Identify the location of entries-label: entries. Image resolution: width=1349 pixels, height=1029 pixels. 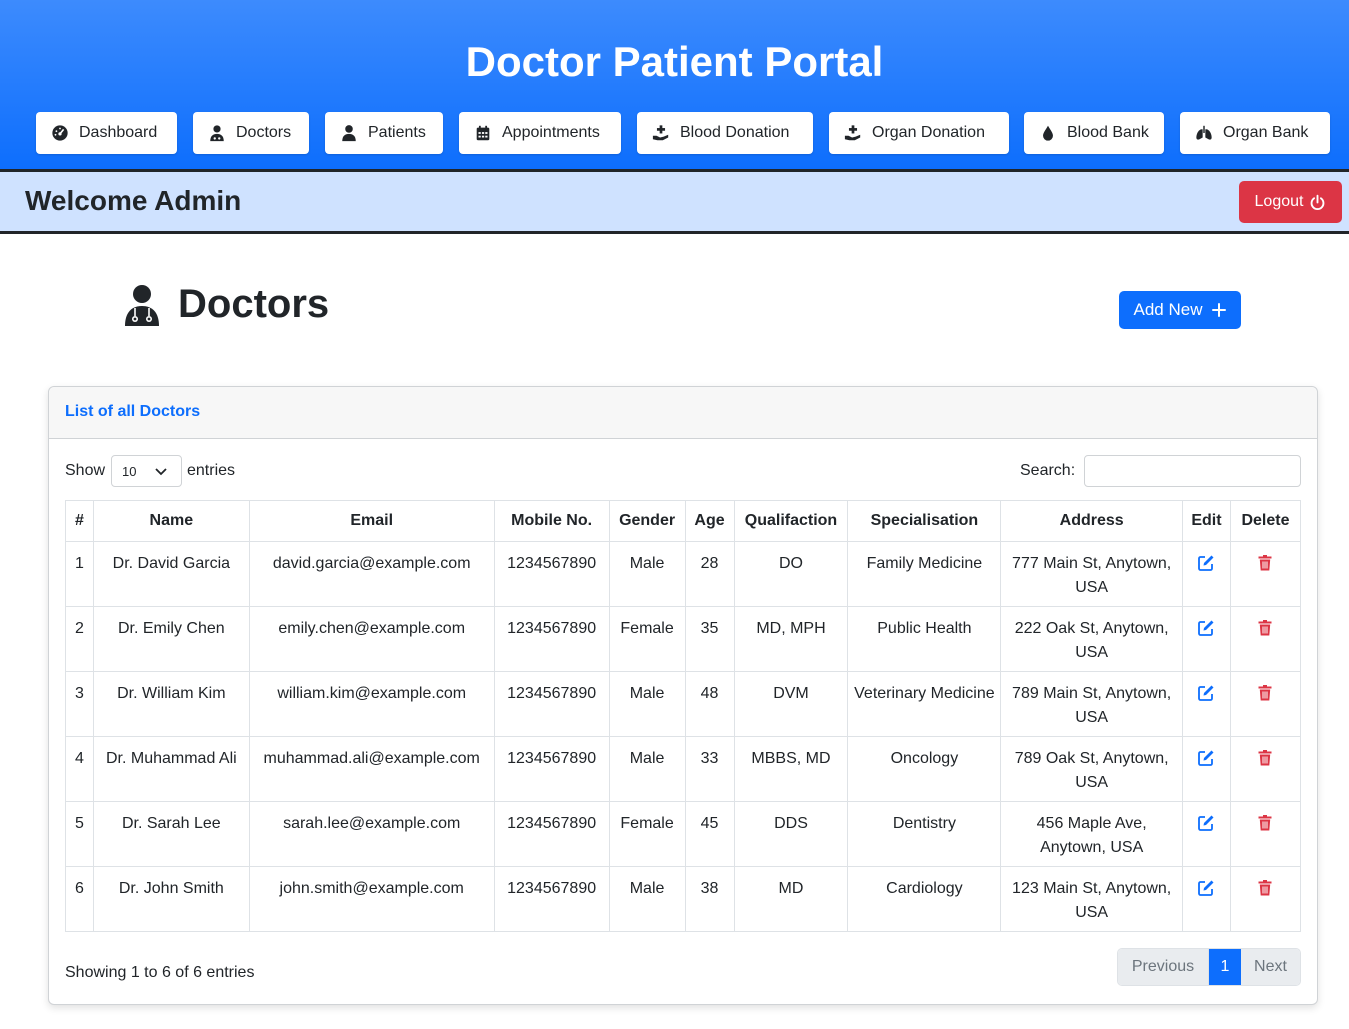
(211, 470).